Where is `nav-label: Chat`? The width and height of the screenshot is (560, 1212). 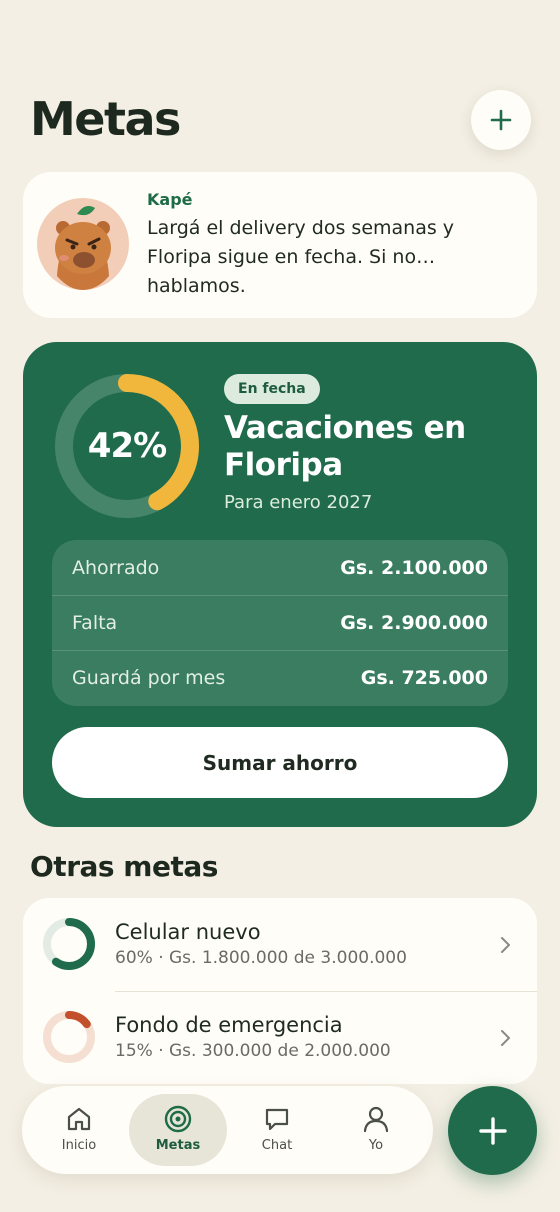
nav-label: Chat is located at coordinates (277, 1145).